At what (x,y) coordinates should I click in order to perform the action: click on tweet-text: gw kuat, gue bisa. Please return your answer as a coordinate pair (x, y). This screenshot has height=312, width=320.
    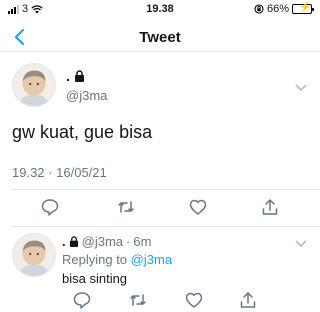
    Looking at the image, I should click on (82, 132).